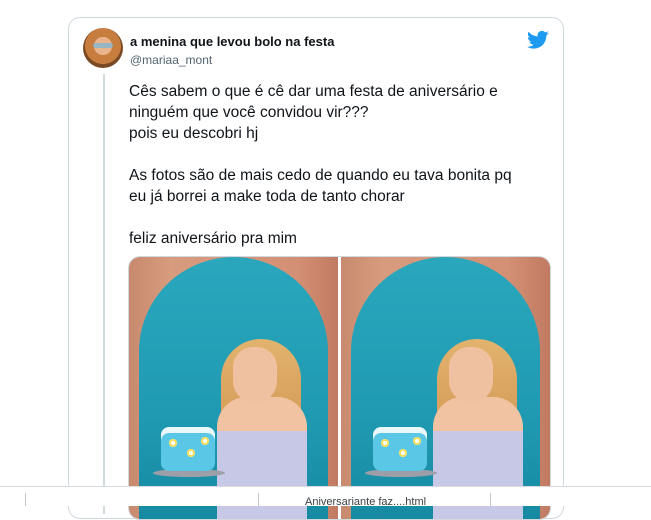 This screenshot has height=520, width=651. What do you see at coordinates (213, 238) in the screenshot?
I see `text-line: feliz aniversário pra mim` at bounding box center [213, 238].